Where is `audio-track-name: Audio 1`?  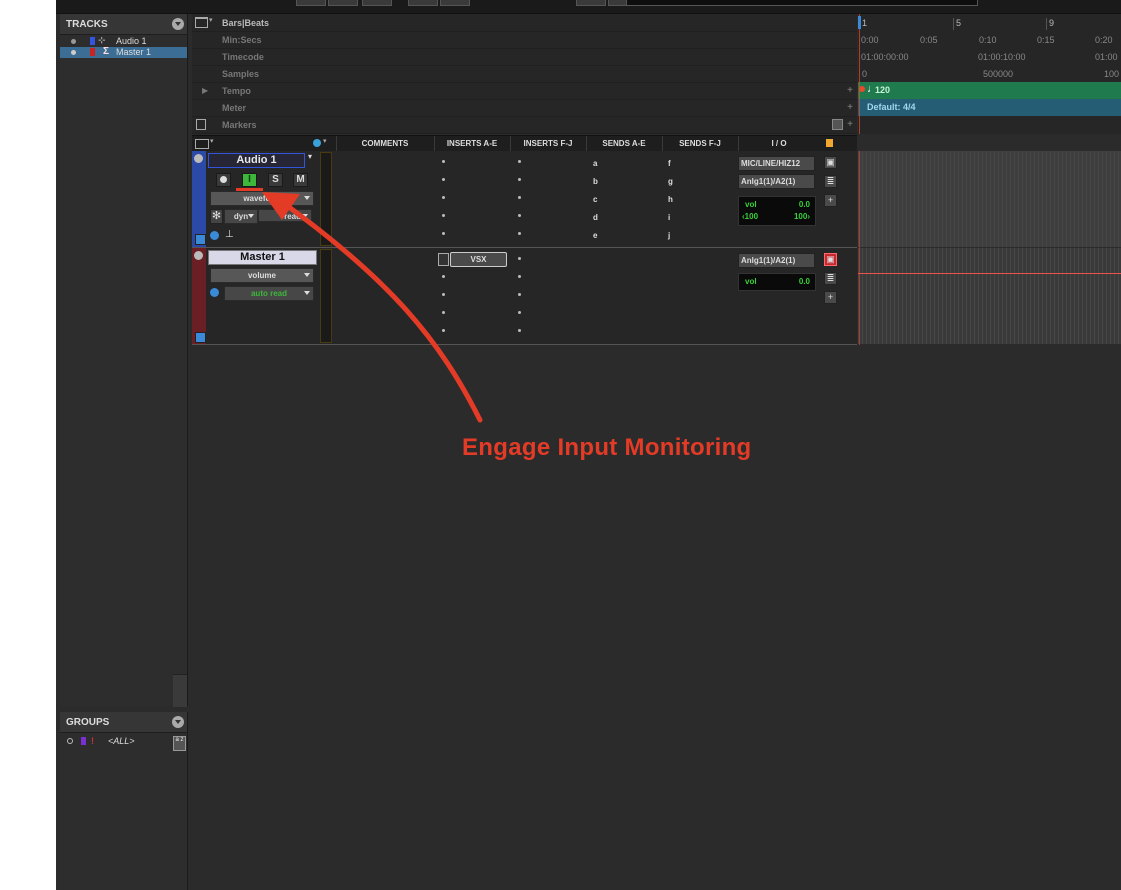 audio-track-name: Audio 1 is located at coordinates (256, 160).